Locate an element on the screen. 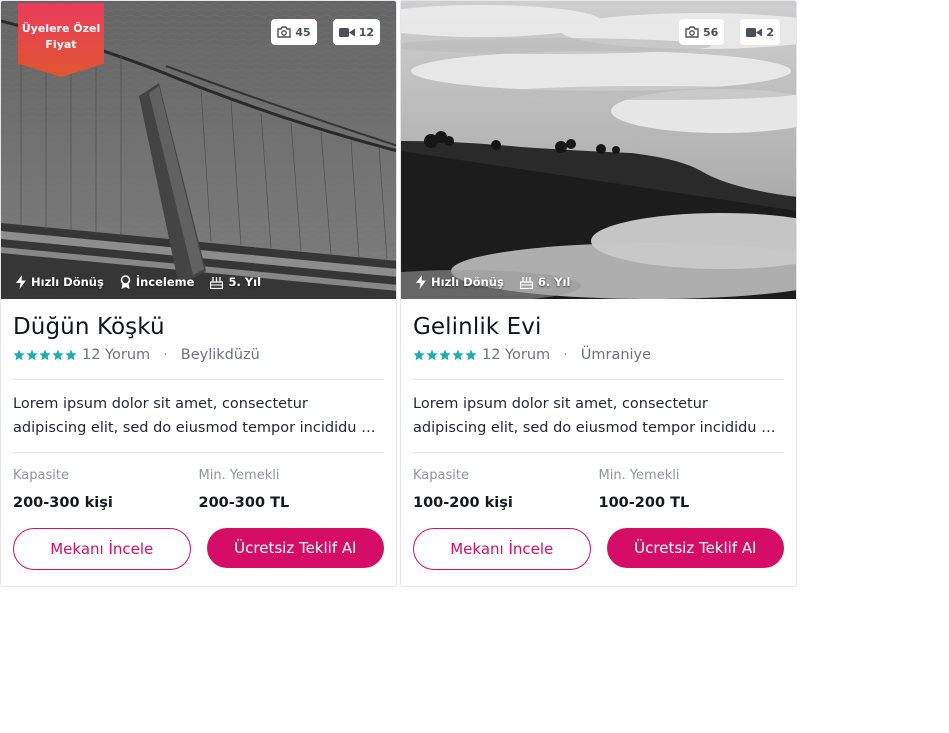 This screenshot has height=733, width=949. award-icon is located at coordinates (125, 282).